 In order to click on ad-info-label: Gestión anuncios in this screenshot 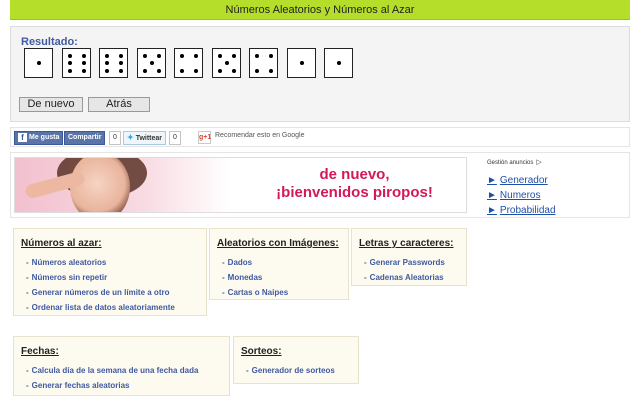, I will do `click(510, 163)`.